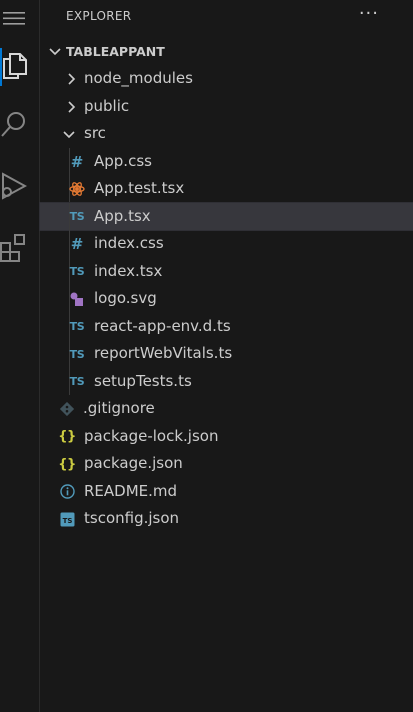  Describe the element at coordinates (67, 492) in the screenshot. I see `info-icon` at that location.